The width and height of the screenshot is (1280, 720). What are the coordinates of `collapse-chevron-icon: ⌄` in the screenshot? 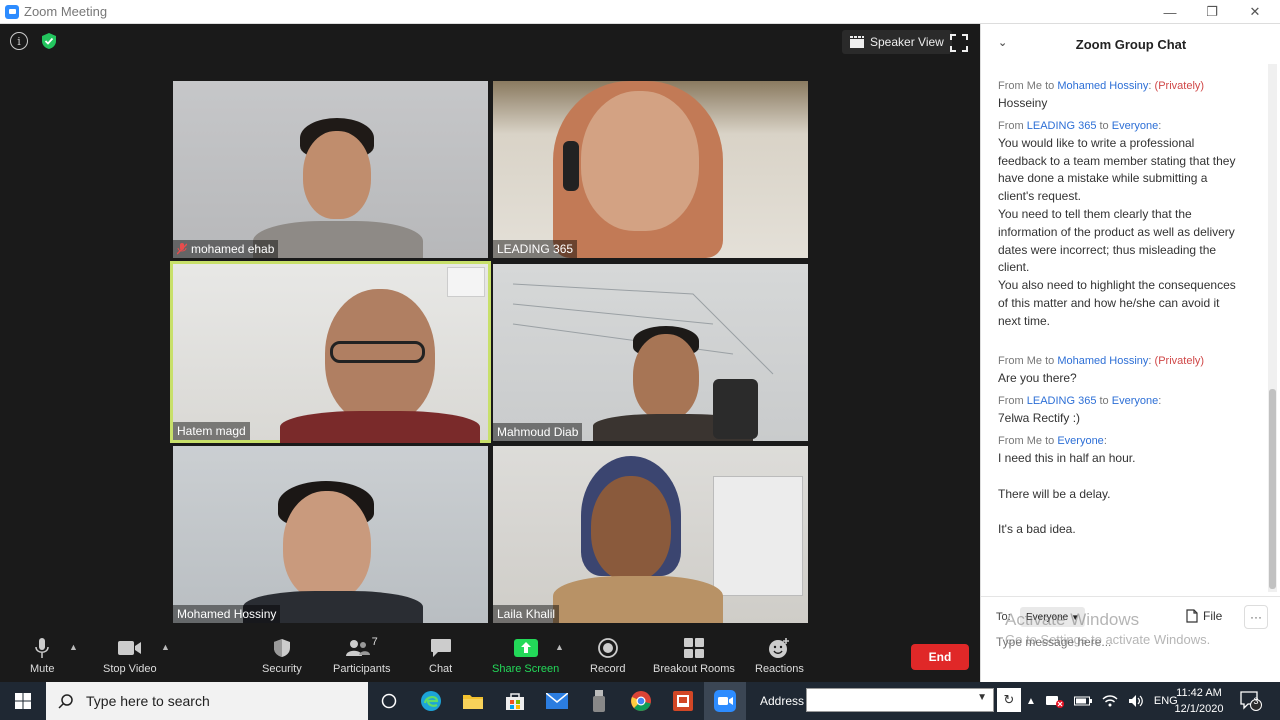 It's located at (1002, 42).